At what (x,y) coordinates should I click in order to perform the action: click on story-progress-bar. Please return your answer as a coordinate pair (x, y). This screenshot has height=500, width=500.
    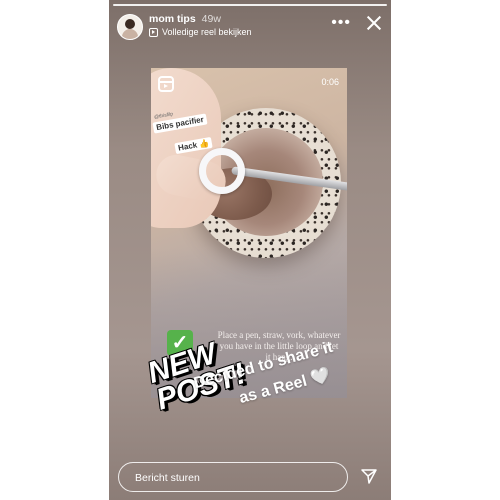
    Looking at the image, I should click on (250, 5).